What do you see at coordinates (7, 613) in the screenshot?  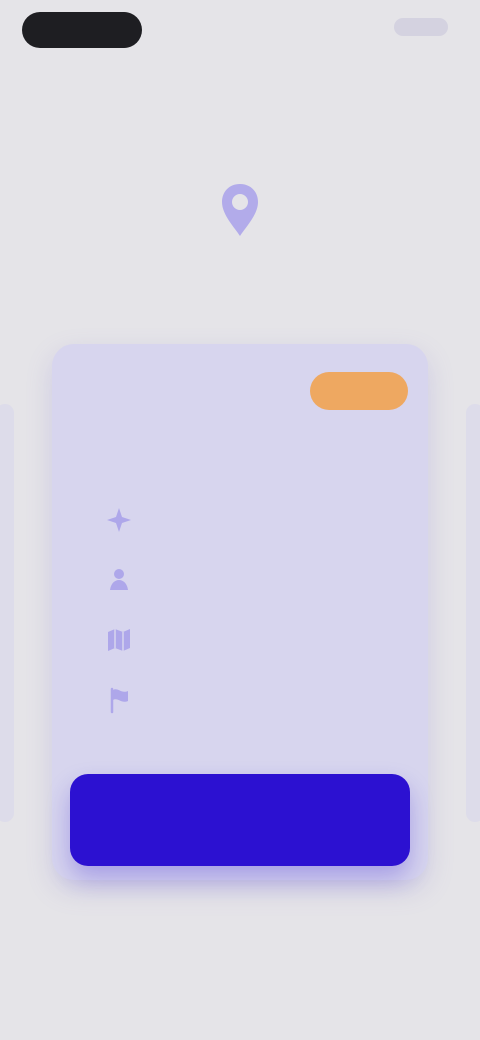 I see `side-card-left` at bounding box center [7, 613].